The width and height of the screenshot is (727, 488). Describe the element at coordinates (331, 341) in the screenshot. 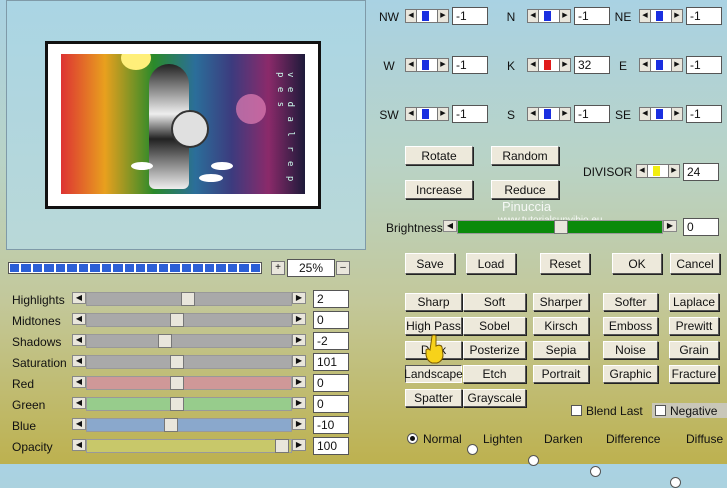

I see `adjust-value-field: -2` at that location.